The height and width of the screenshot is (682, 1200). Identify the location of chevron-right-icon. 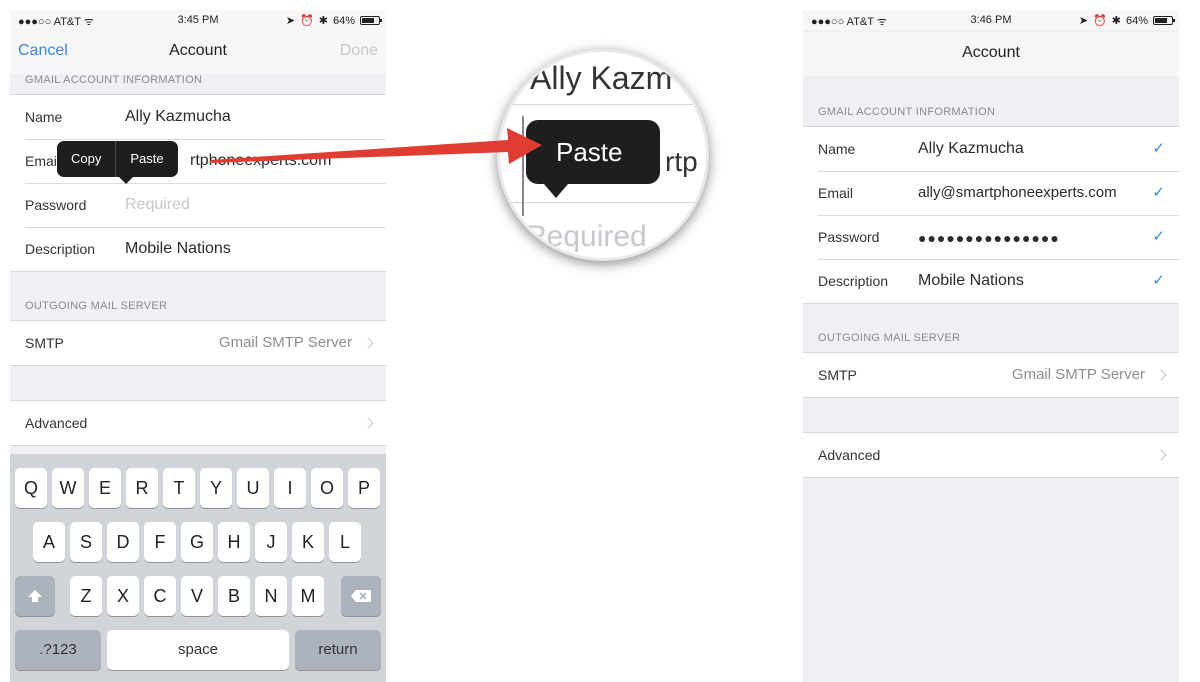
(368, 343).